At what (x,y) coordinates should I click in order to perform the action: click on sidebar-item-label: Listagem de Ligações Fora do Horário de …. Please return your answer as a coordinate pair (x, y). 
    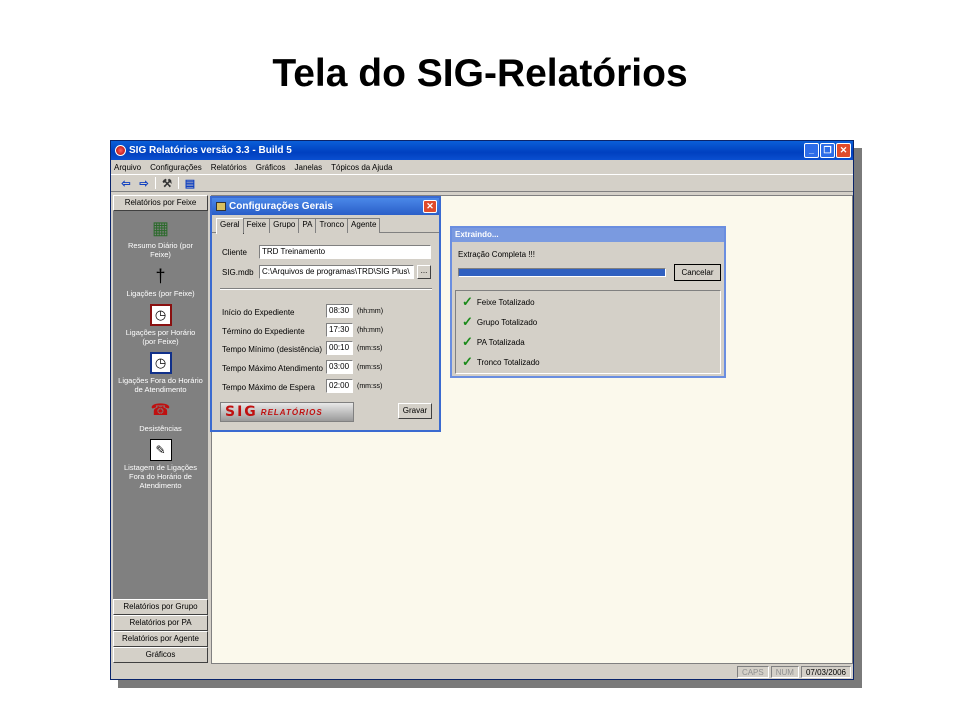
    Looking at the image, I should click on (160, 476).